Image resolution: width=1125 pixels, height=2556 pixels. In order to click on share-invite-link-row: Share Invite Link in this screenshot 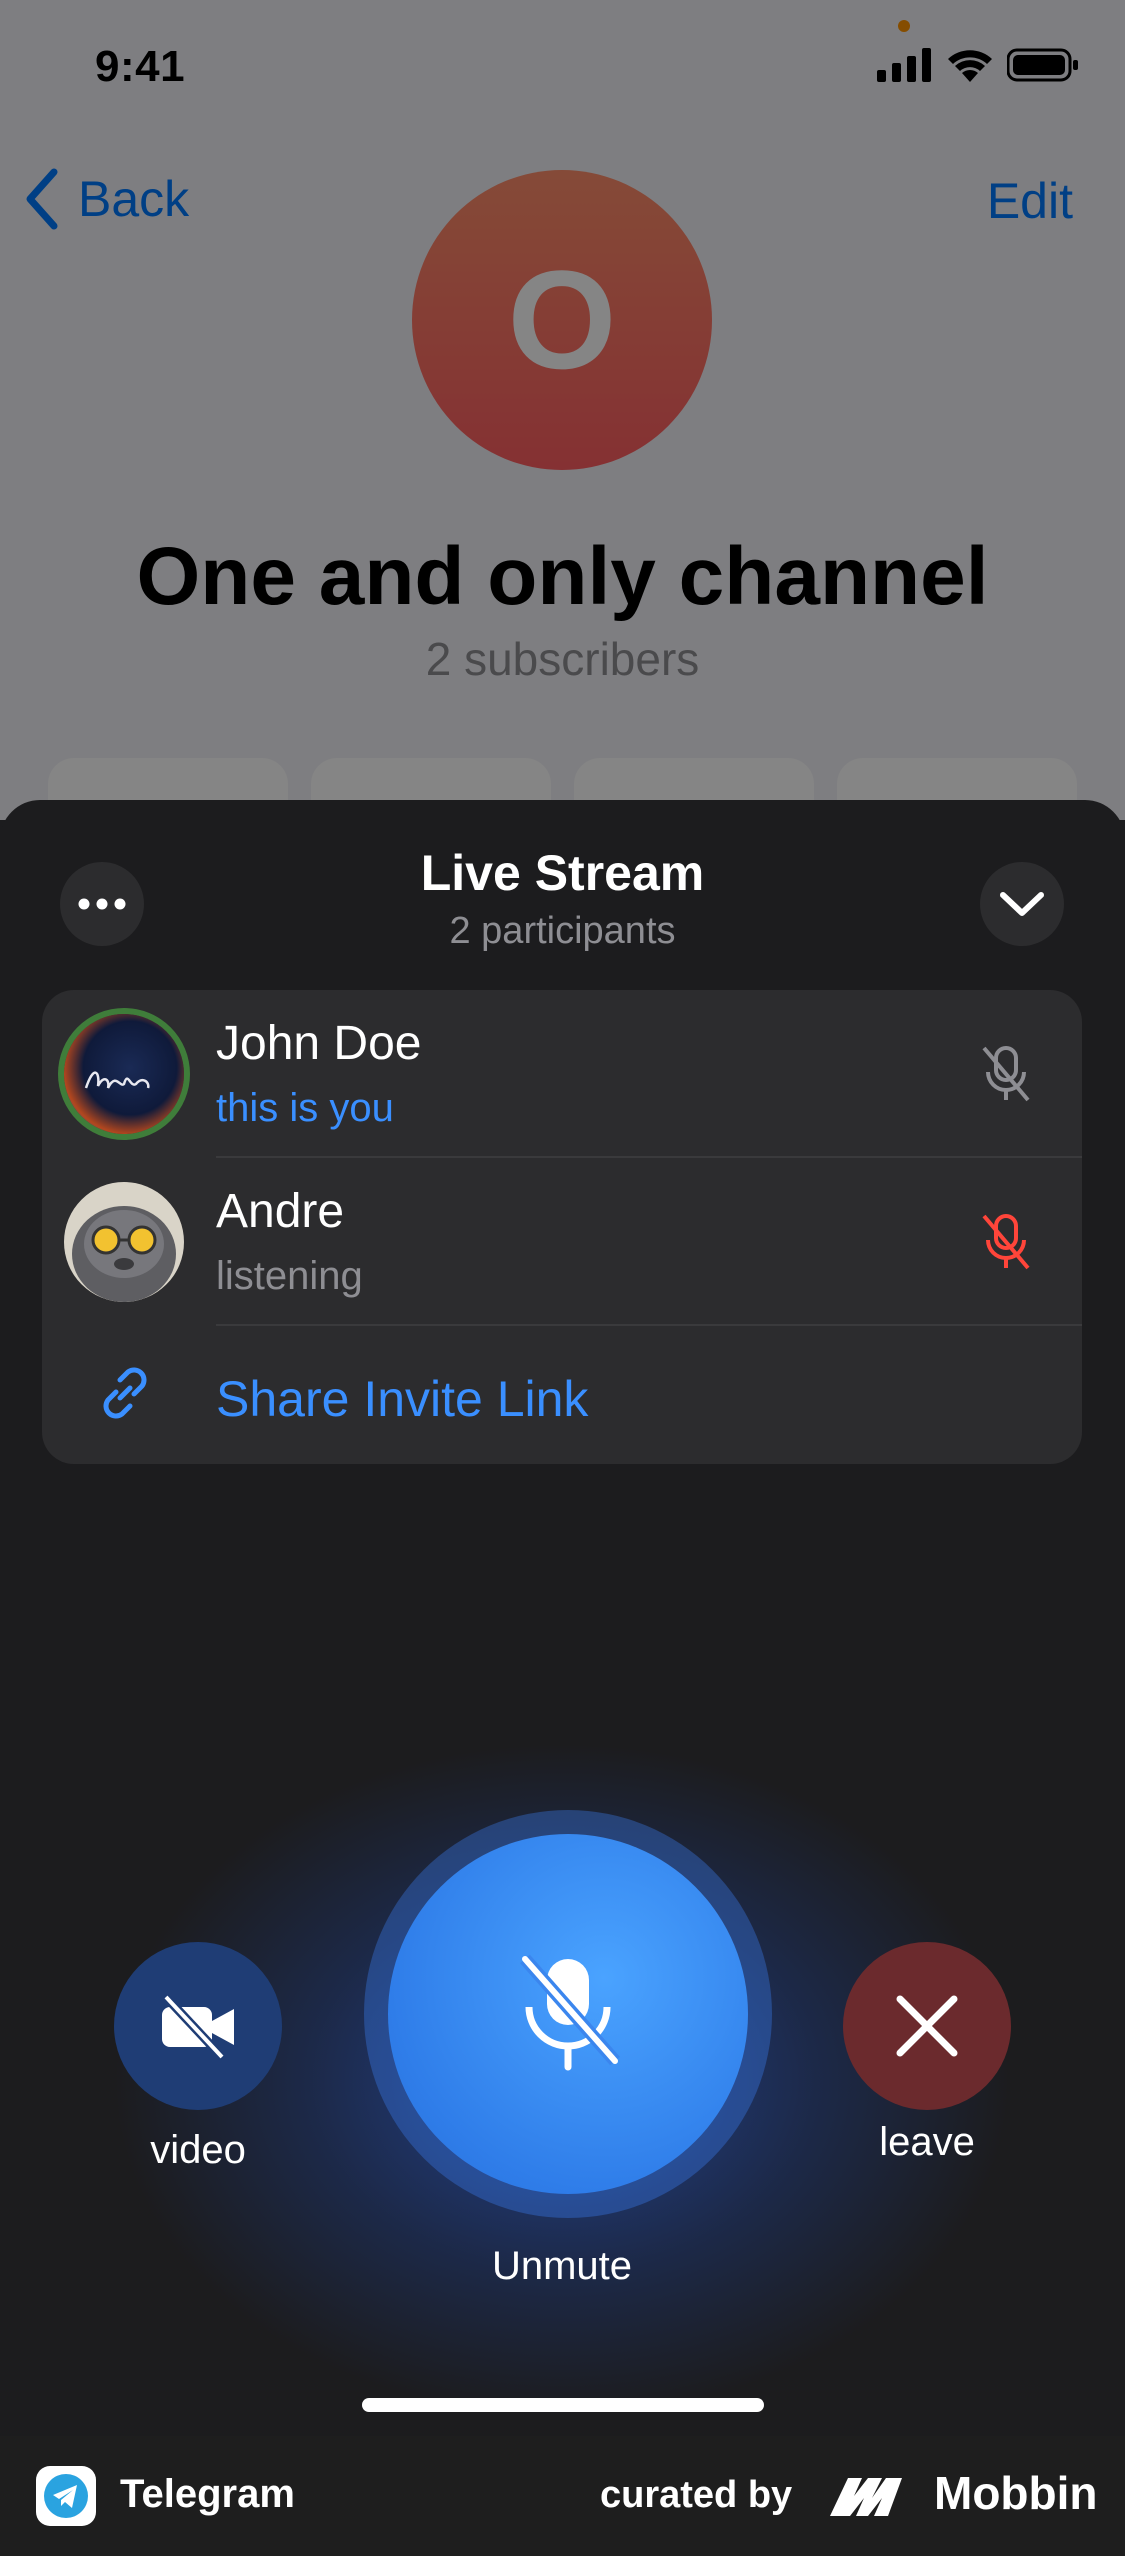, I will do `click(562, 1395)`.